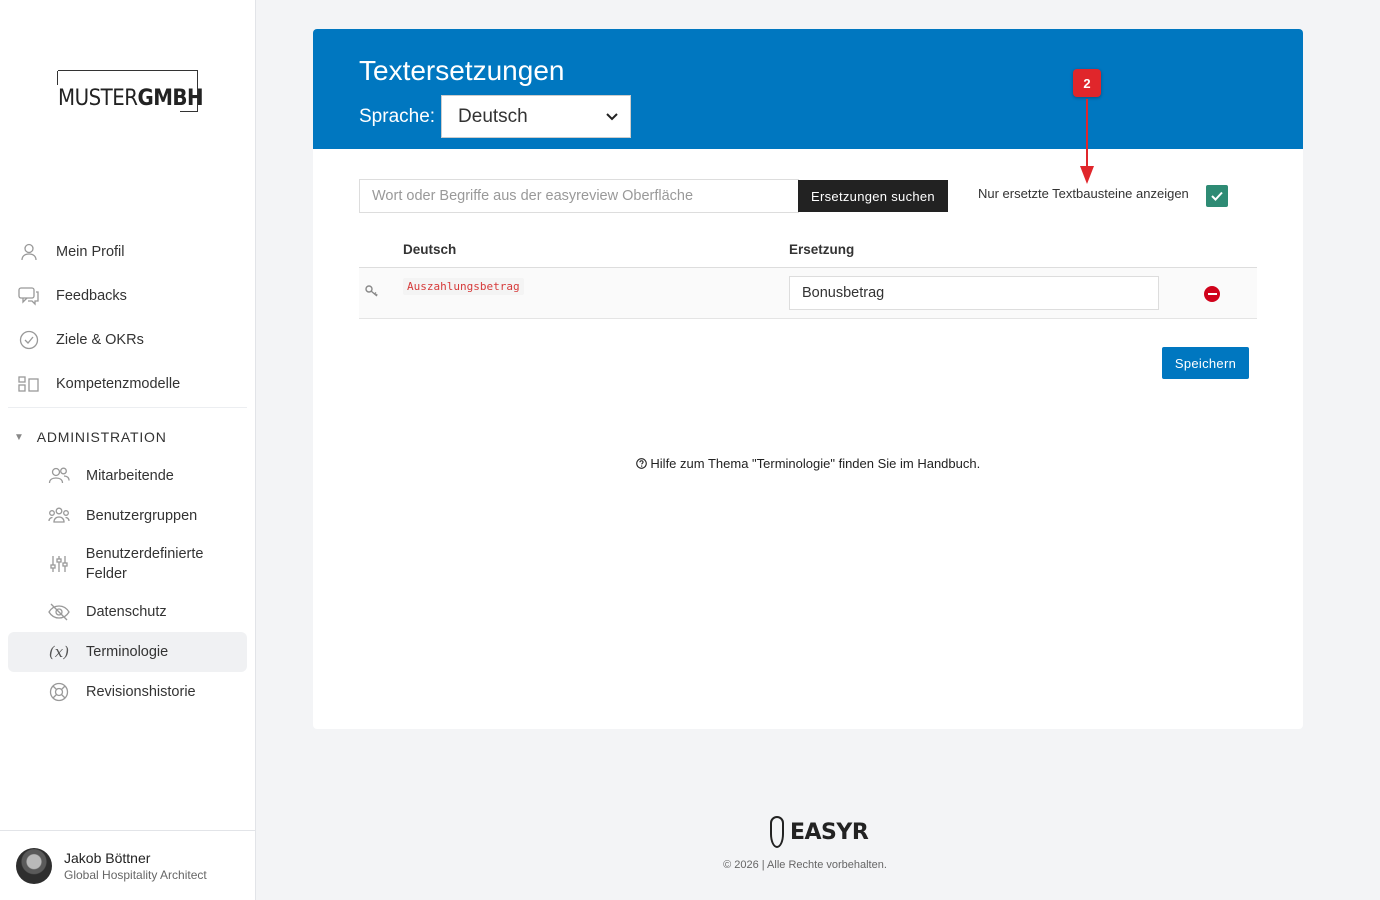 The height and width of the screenshot is (900, 1380). I want to click on sidebar-item-revisionshistorie: Revisionshistorie, so click(127, 692).